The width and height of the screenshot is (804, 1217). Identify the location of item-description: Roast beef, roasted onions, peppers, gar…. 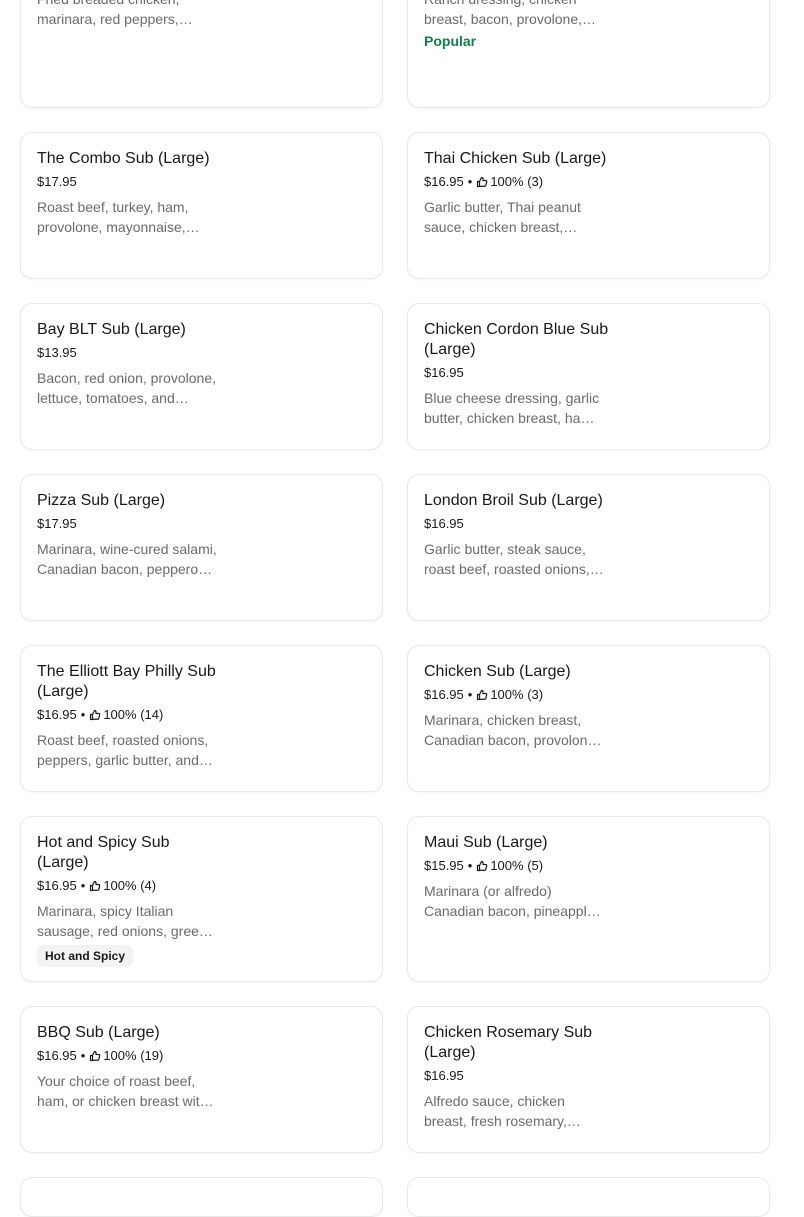
(123, 750).